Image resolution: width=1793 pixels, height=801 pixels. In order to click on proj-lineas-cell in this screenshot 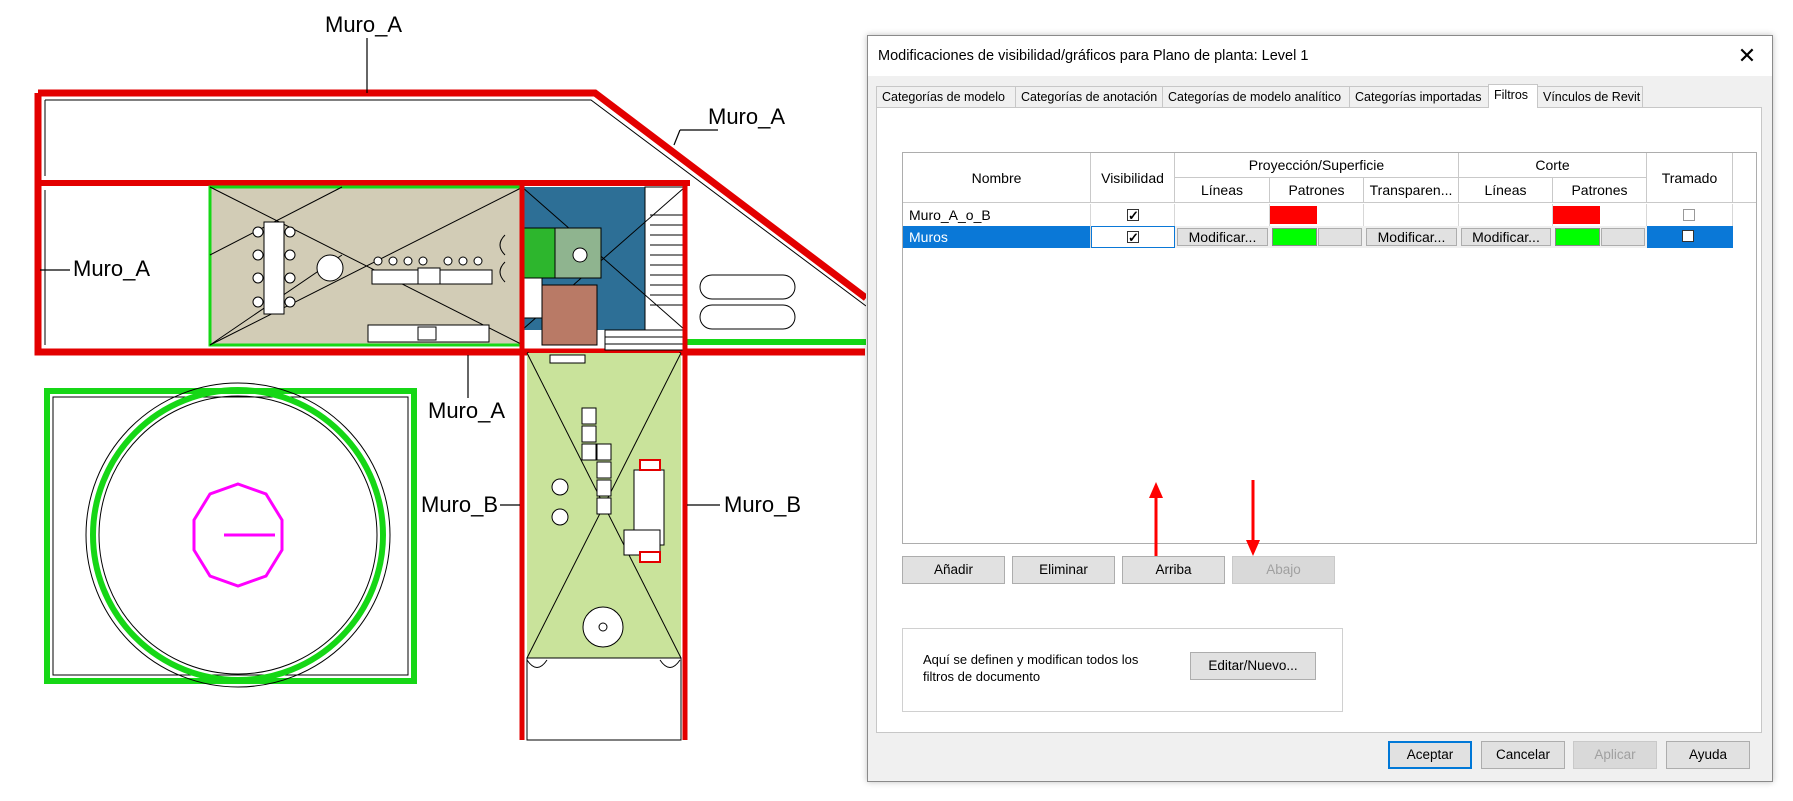, I will do `click(1222, 215)`.